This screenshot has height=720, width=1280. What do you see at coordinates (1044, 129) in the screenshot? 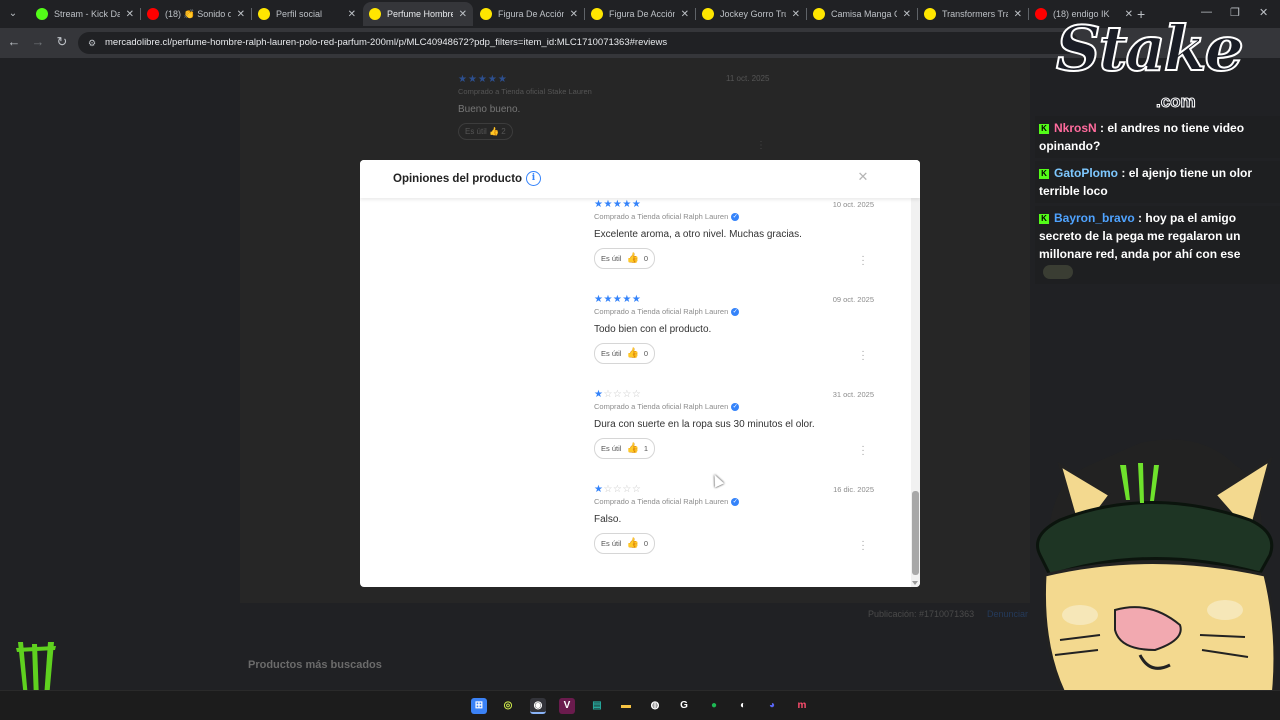
I see `kick-badge-icon: K` at bounding box center [1044, 129].